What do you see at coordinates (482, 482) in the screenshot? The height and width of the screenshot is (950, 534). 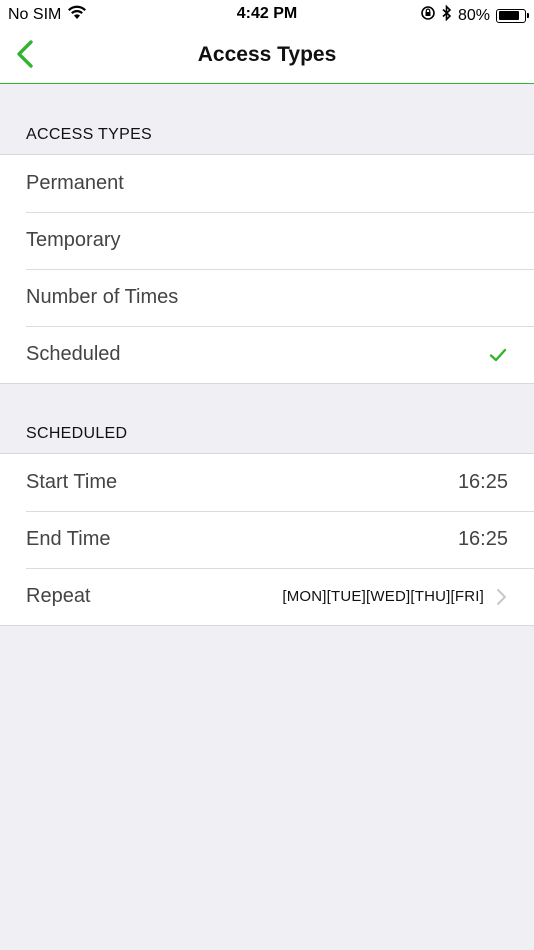 I see `start-time-value: 16:25` at bounding box center [482, 482].